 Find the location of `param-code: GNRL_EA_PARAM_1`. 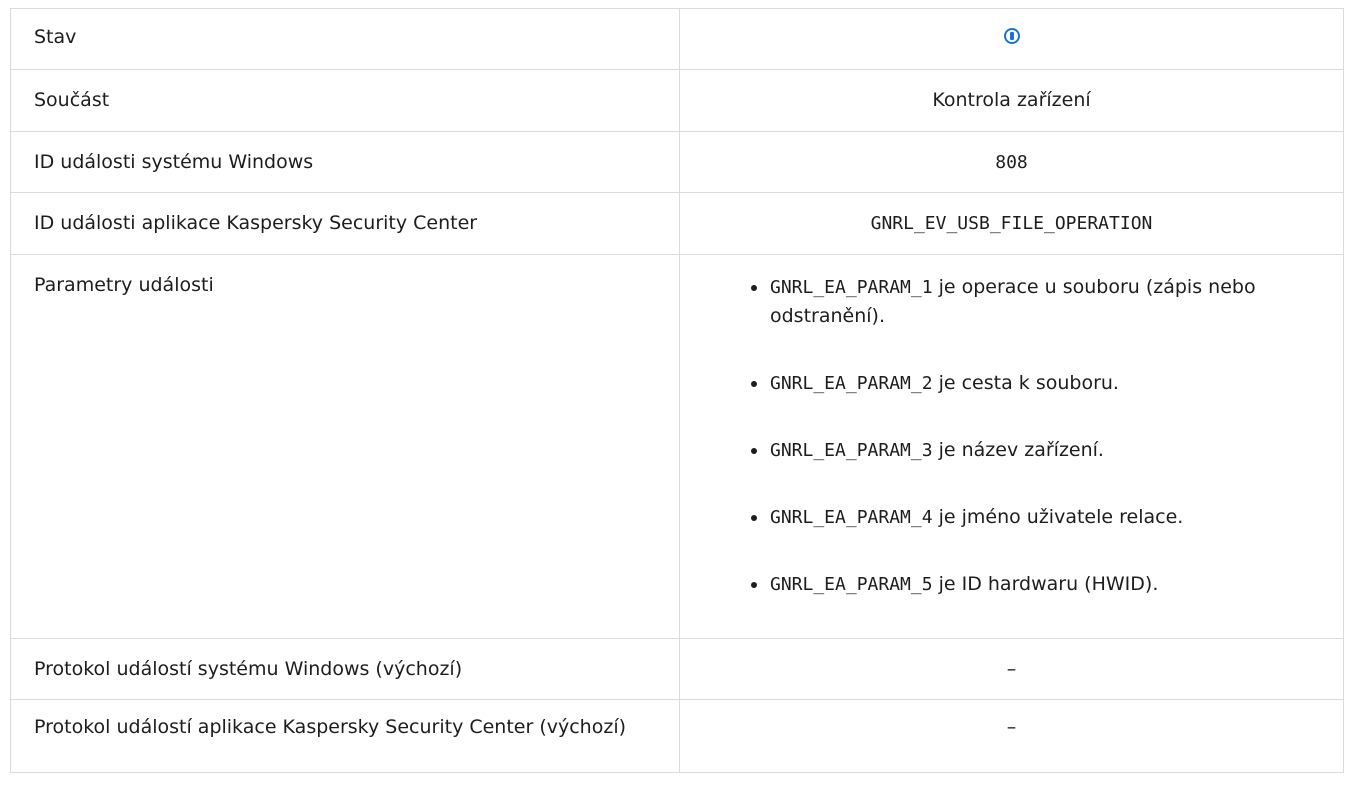

param-code: GNRL_EA_PARAM_1 is located at coordinates (851, 287).